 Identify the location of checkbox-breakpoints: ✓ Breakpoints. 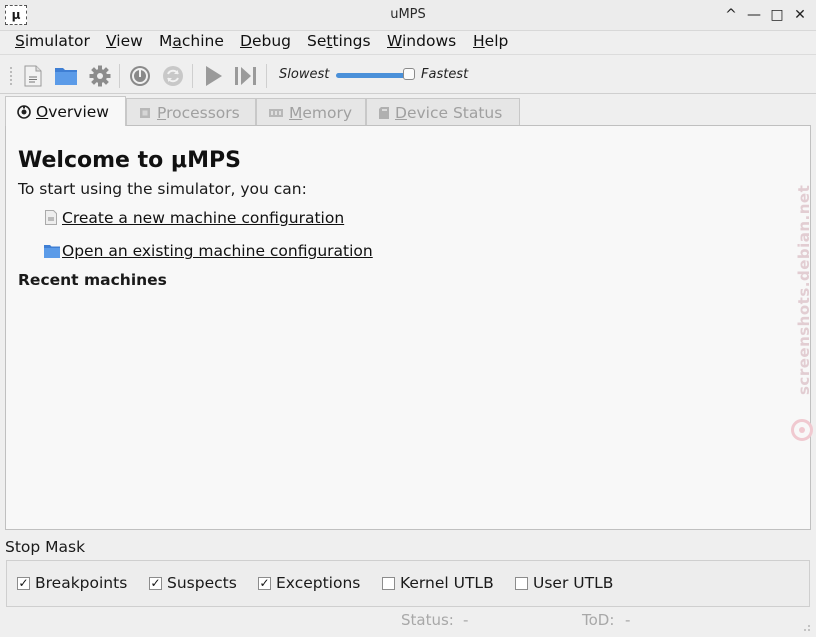
(72, 583).